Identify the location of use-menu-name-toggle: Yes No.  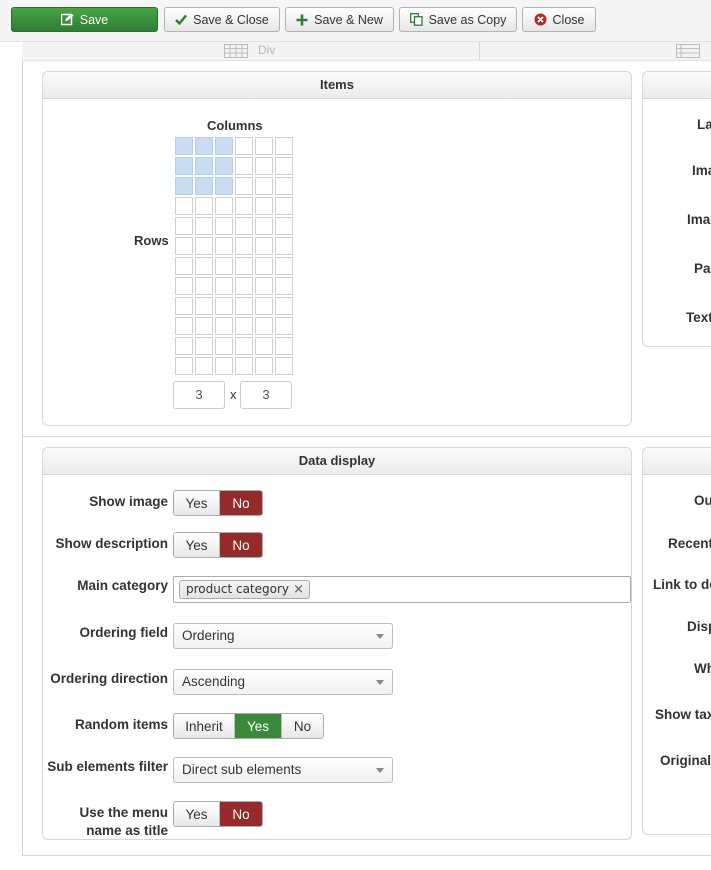
(218, 814).